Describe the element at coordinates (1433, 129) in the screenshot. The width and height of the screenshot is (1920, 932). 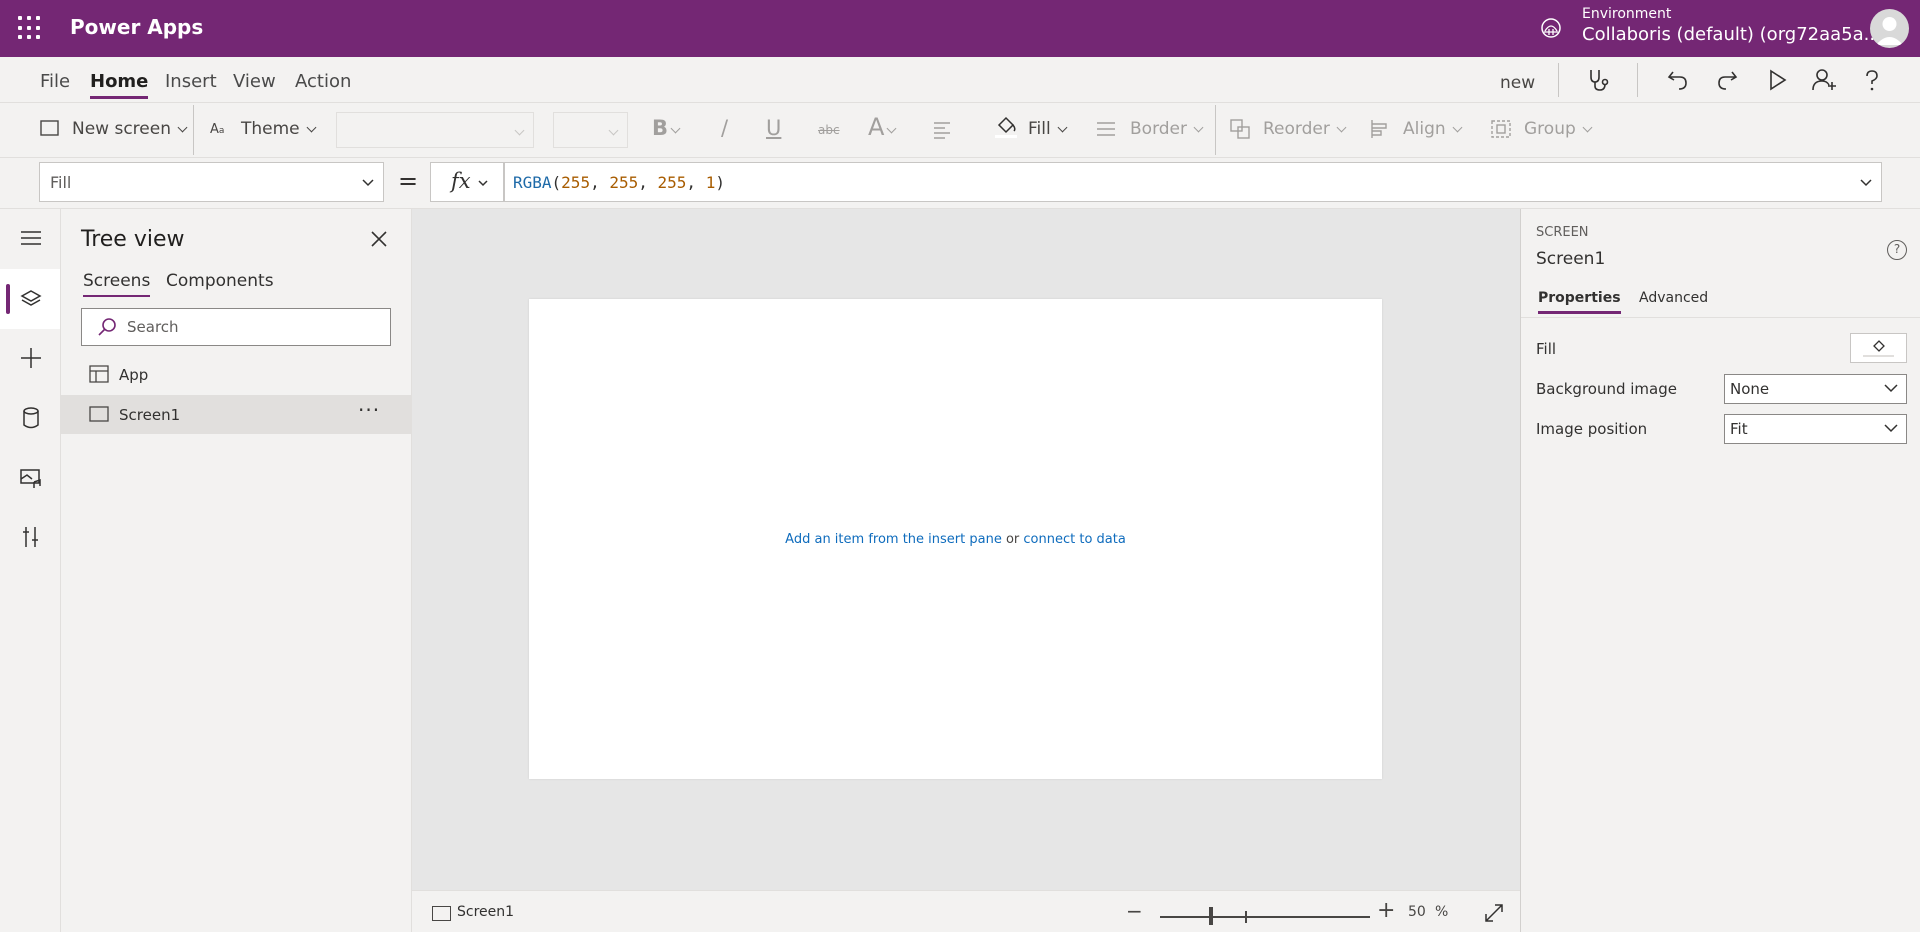
I see `align-button: Align` at that location.